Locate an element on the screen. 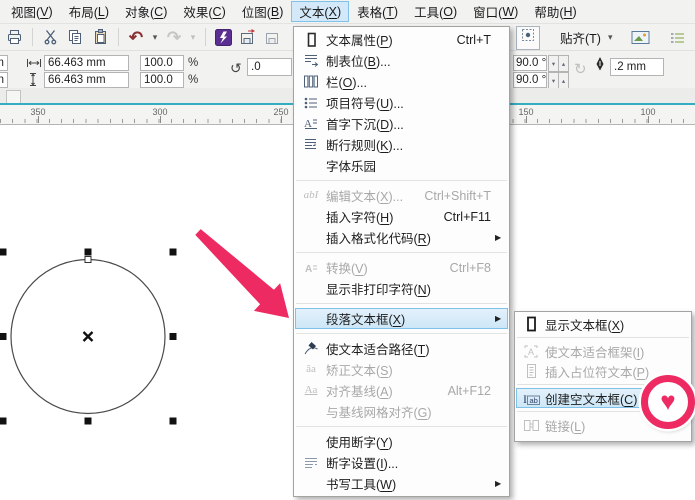 This screenshot has height=500, width=695. export-icon is located at coordinates (273, 37).